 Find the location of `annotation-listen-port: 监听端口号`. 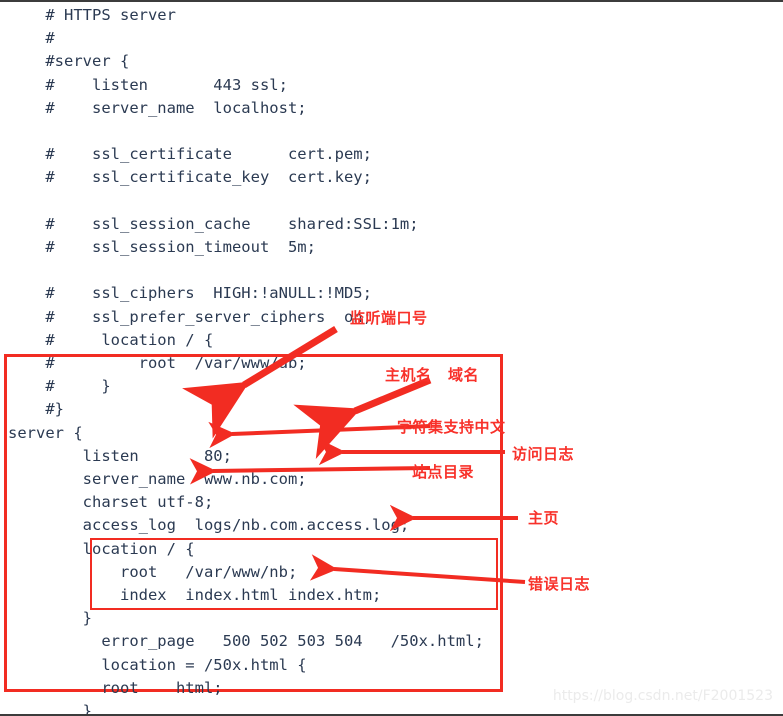

annotation-listen-port: 监听端口号 is located at coordinates (389, 318).